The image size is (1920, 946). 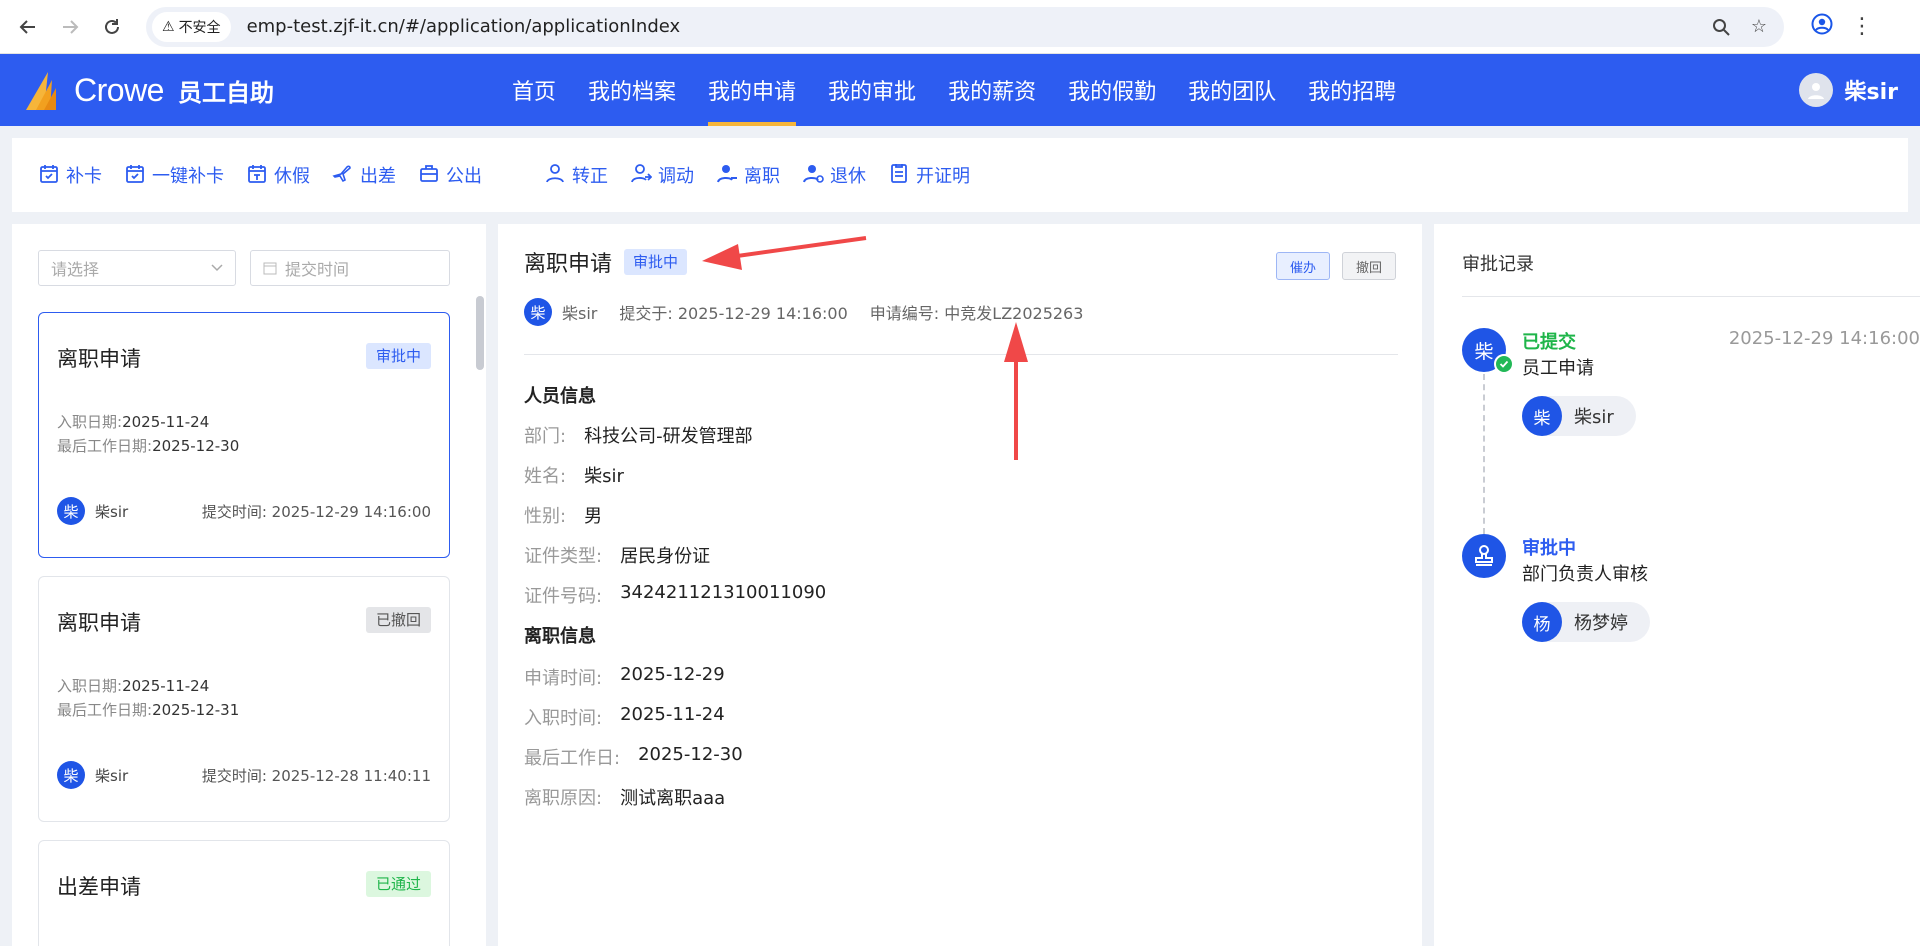 I want to click on card-title: 离职申请, so click(x=99, y=623).